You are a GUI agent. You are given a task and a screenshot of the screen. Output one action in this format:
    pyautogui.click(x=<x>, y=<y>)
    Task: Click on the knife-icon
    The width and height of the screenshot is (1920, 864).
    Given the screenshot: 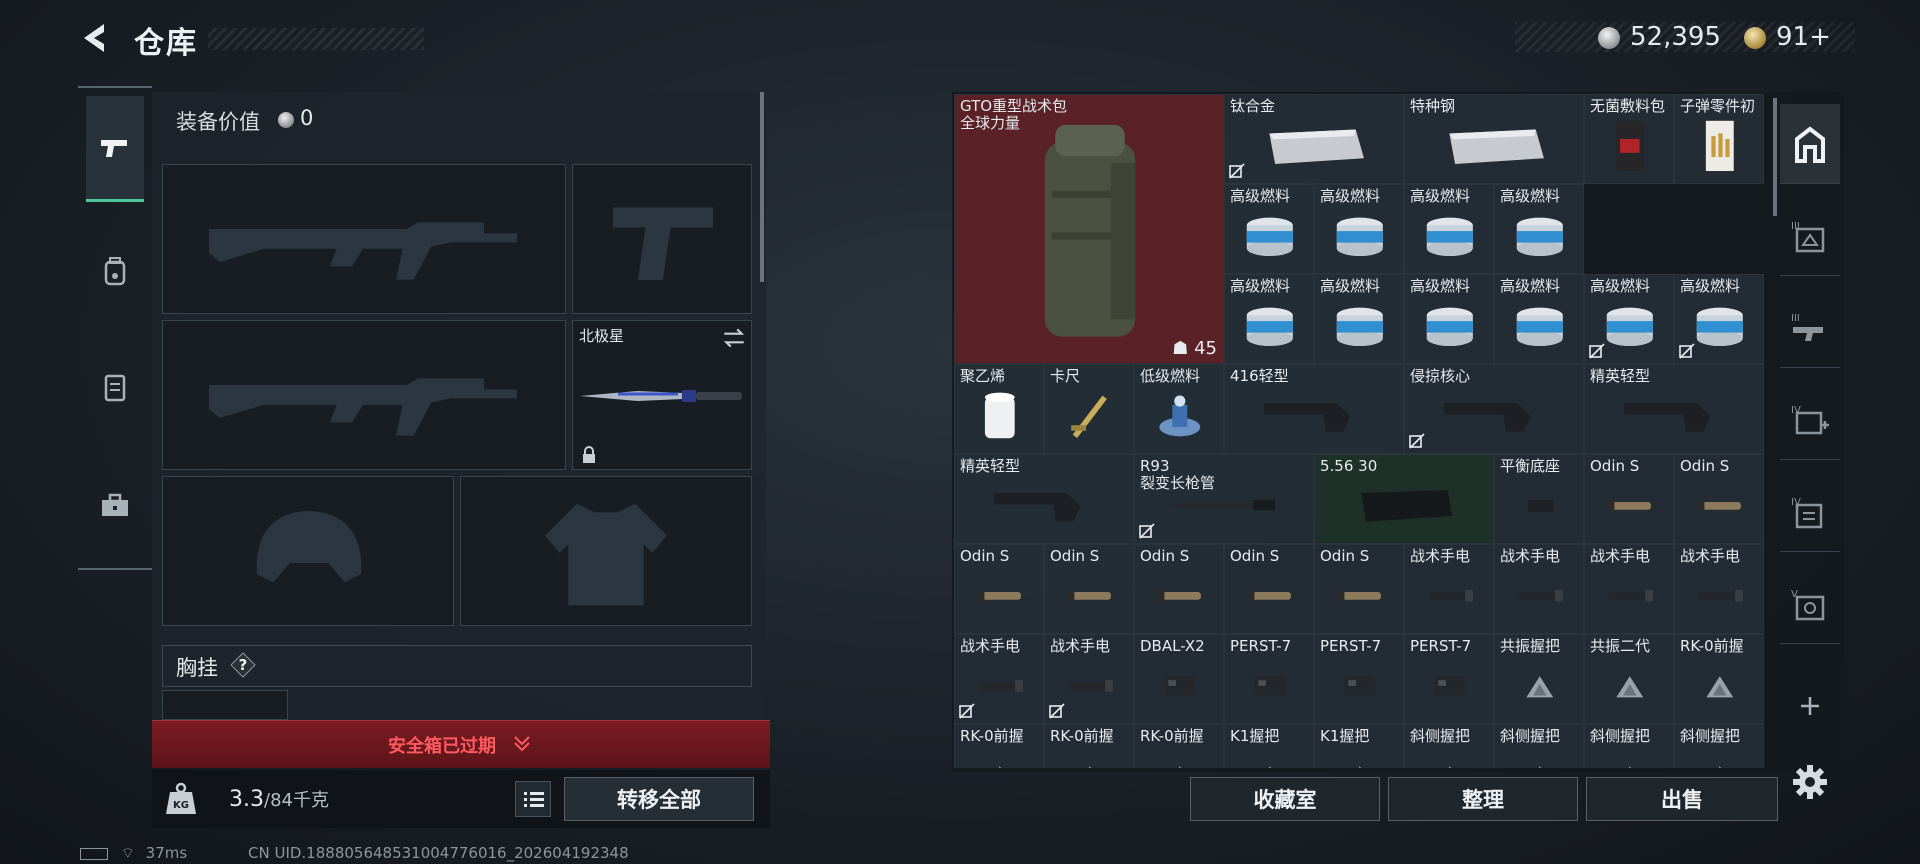 What is the action you would take?
    pyautogui.click(x=661, y=396)
    